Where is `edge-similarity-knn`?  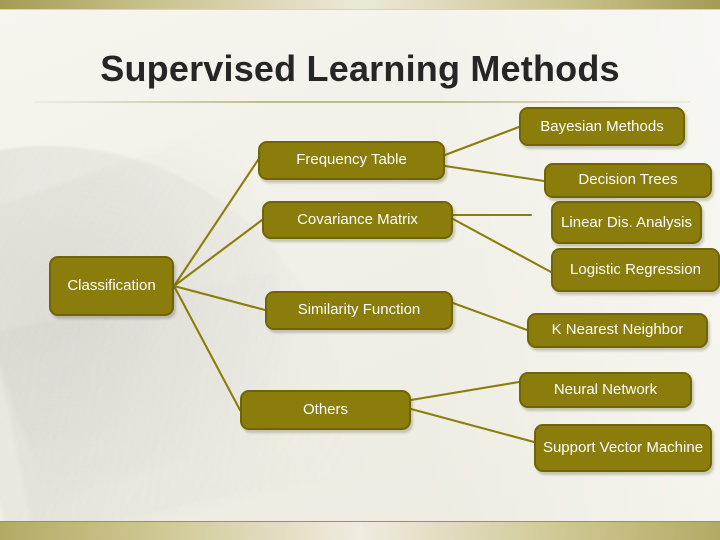 edge-similarity-knn is located at coordinates (490, 316).